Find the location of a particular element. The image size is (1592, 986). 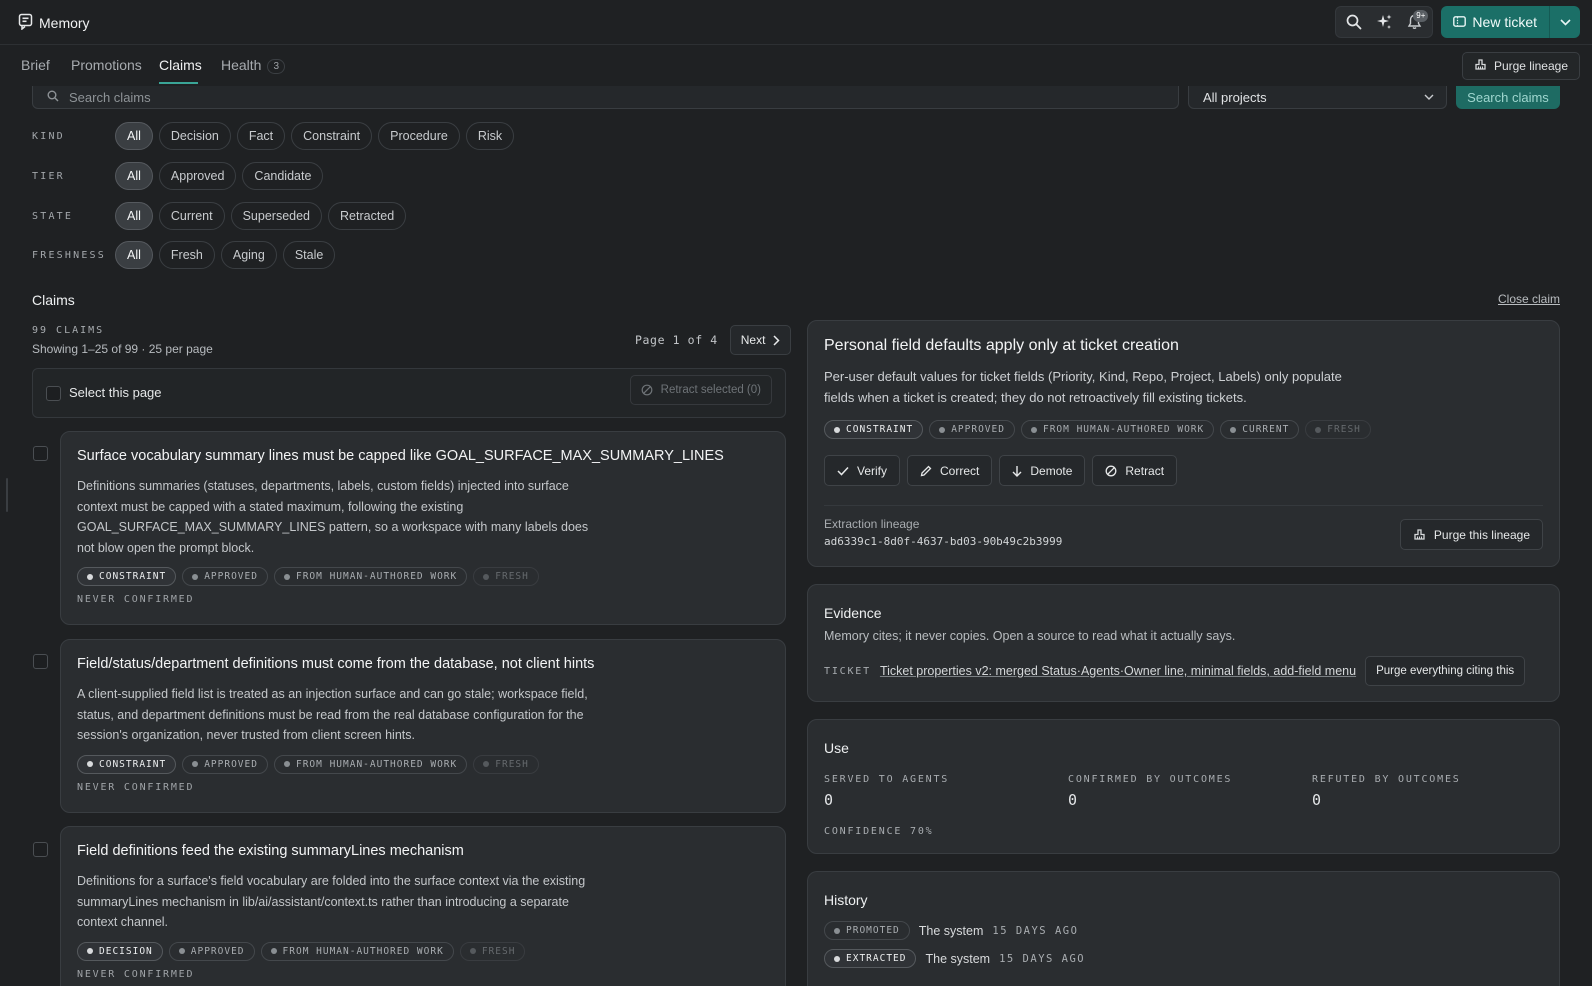

search-icon is located at coordinates (1354, 22).